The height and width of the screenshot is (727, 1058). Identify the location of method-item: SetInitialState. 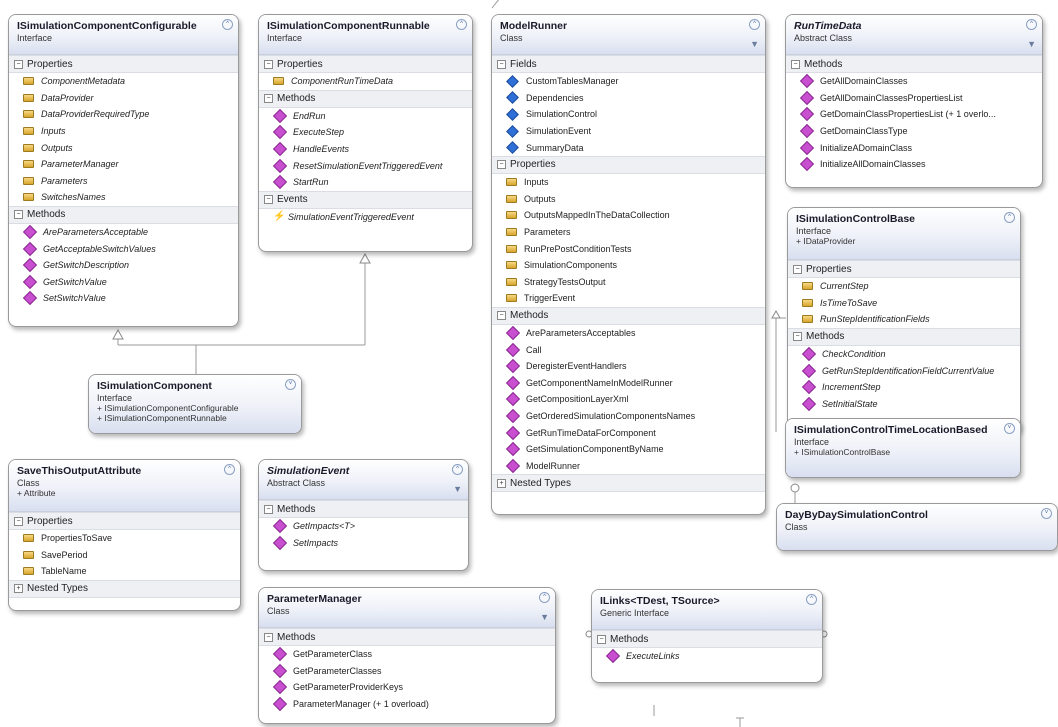
(904, 404).